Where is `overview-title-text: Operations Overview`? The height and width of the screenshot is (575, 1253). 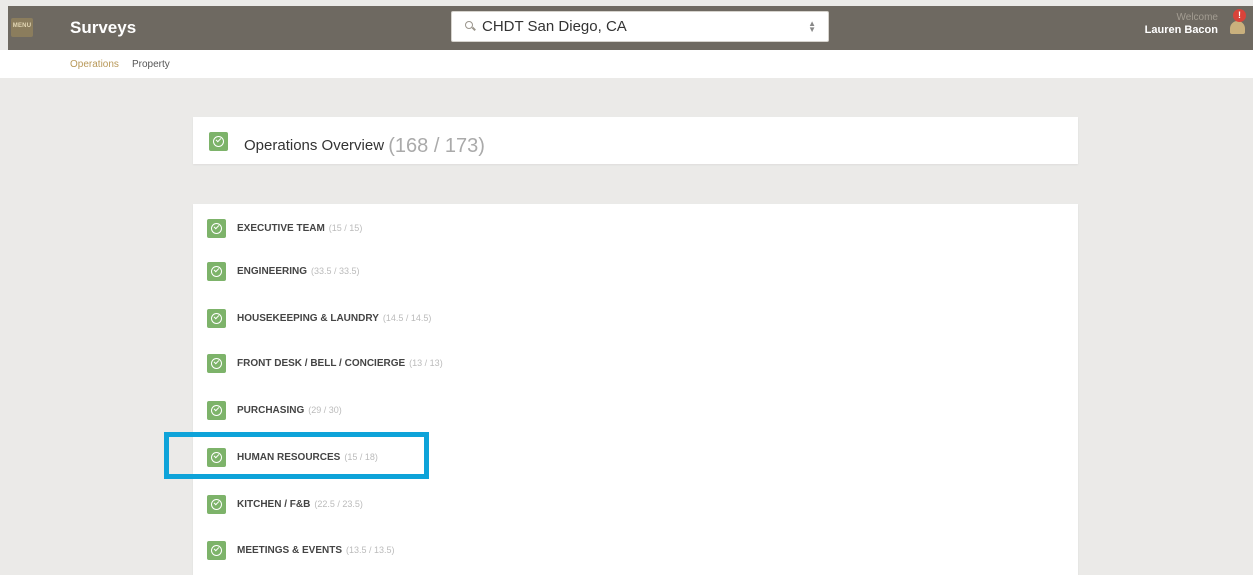
overview-title-text: Operations Overview is located at coordinates (314, 145).